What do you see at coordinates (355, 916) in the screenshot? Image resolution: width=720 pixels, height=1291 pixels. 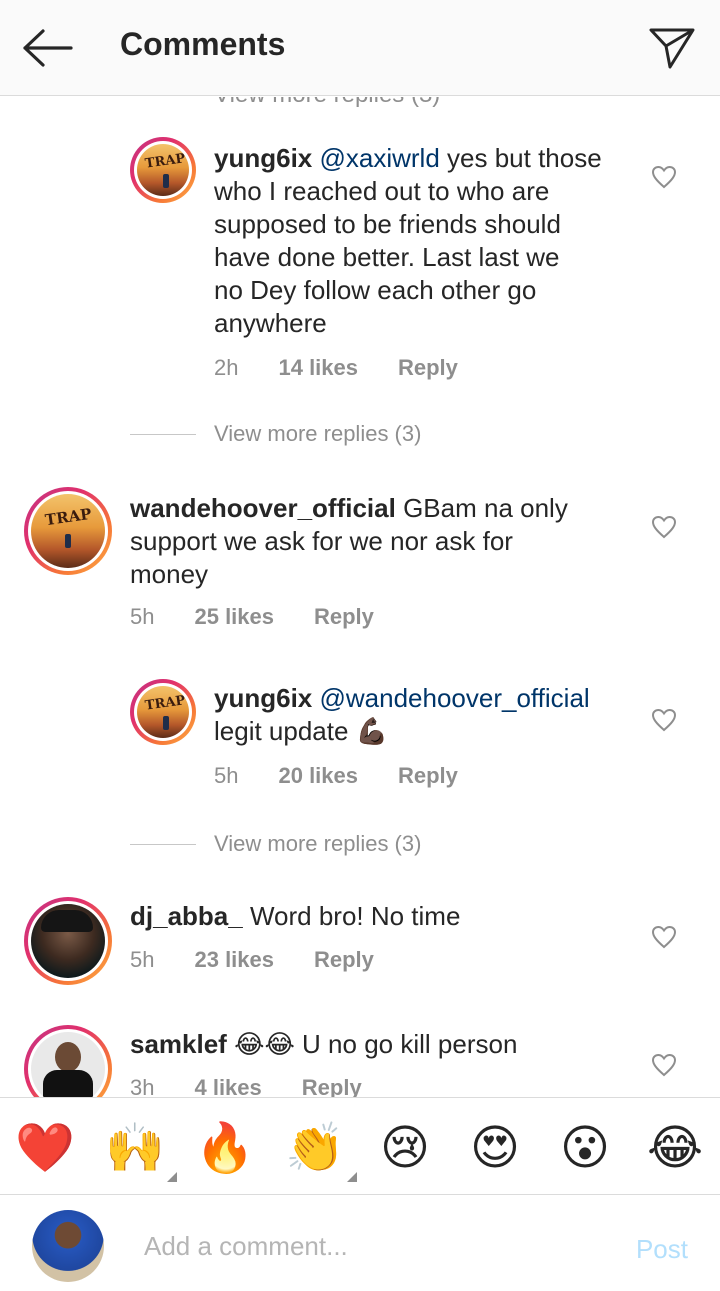 I see `comment-line: Word bro! No time` at bounding box center [355, 916].